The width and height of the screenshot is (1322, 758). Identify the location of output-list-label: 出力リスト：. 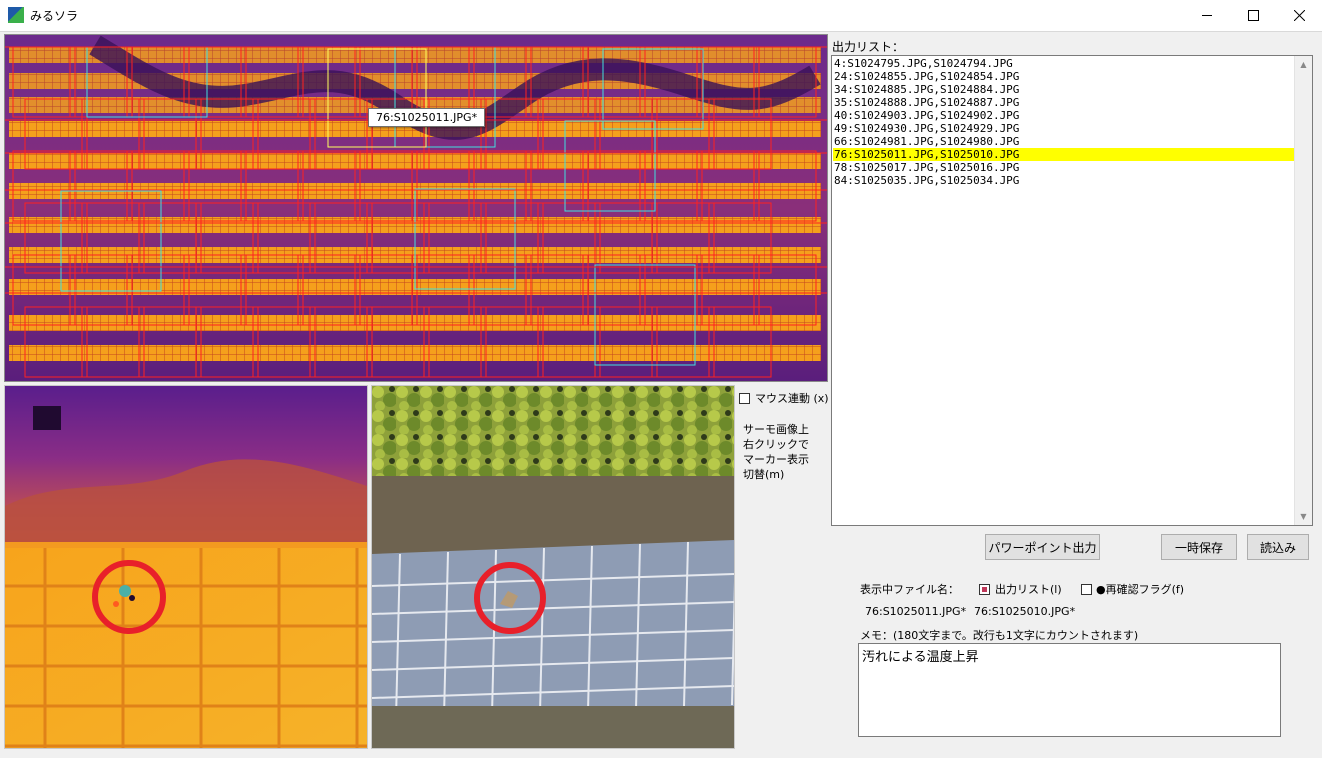
(868, 47).